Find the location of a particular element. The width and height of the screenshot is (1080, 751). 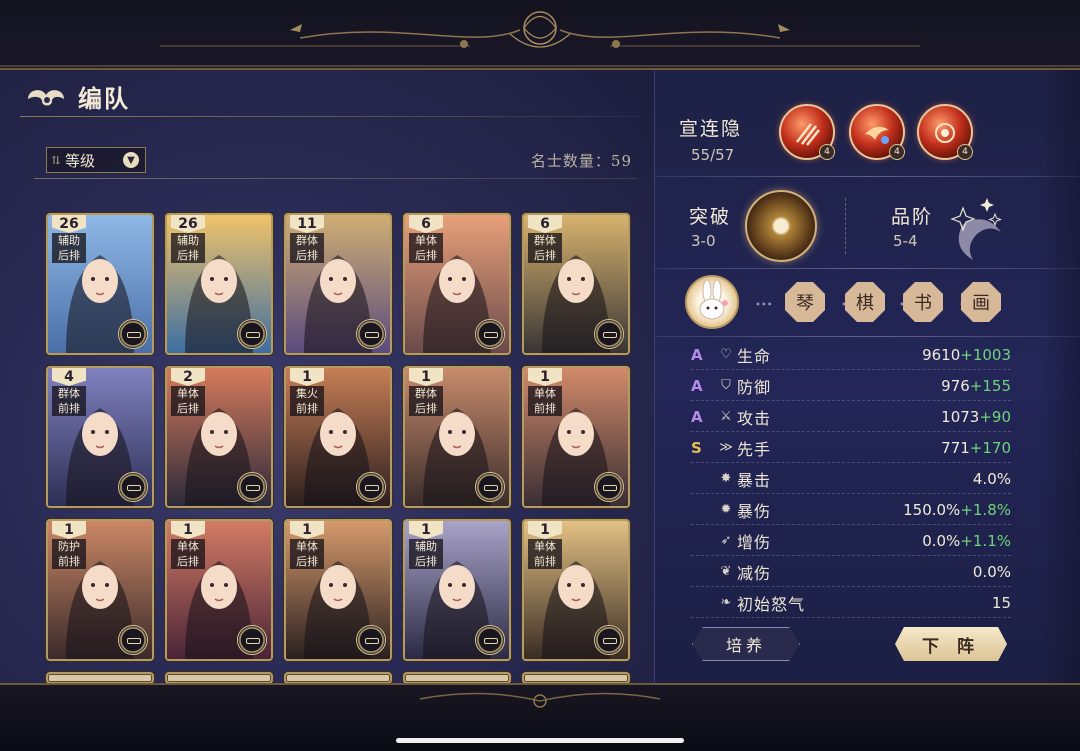

stat-bonus: +1.8% is located at coordinates (985, 509).